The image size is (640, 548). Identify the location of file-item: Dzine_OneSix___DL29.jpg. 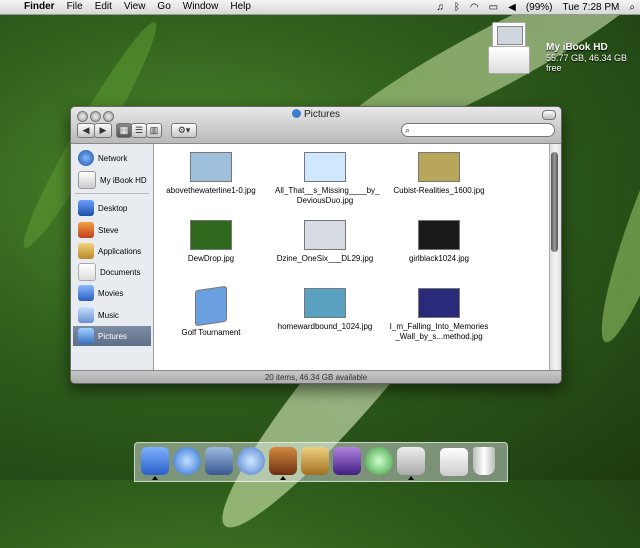
(325, 242).